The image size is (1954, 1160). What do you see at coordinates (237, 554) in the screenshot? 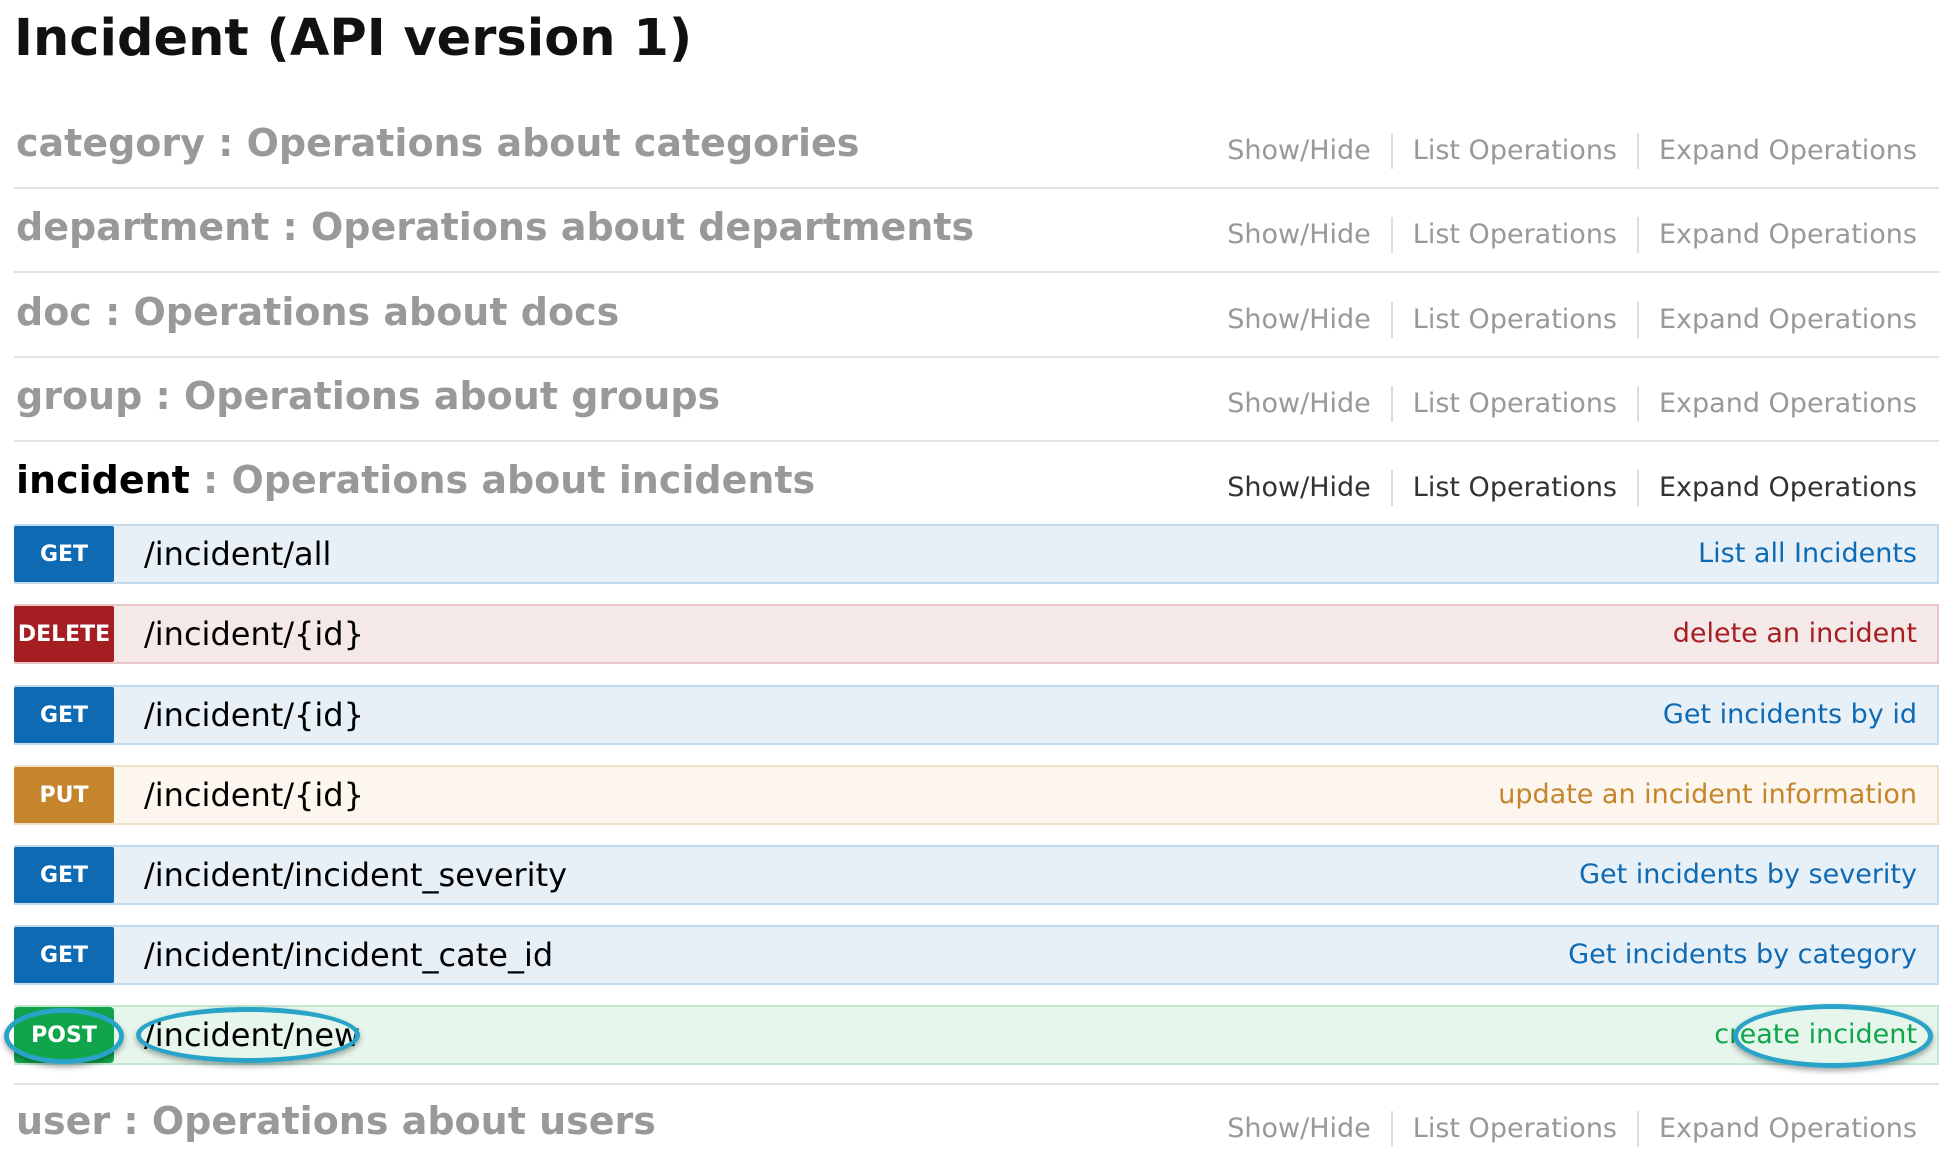
I see `operation-path: /incident/all` at bounding box center [237, 554].